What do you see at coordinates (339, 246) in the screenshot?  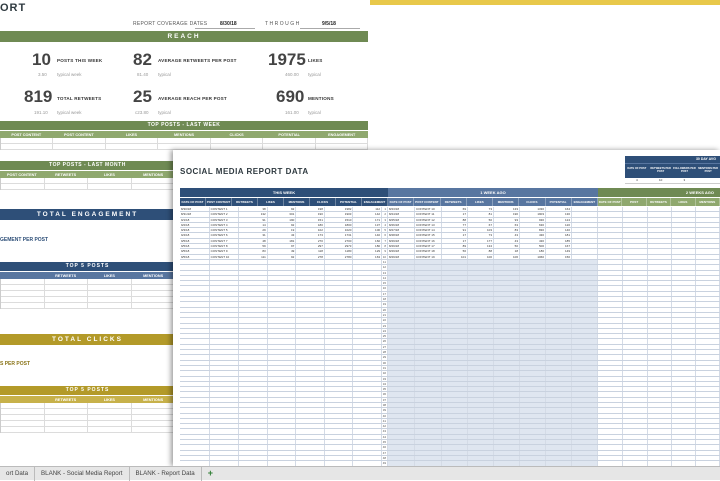 I see `this-week-cell: 2973` at bounding box center [339, 246].